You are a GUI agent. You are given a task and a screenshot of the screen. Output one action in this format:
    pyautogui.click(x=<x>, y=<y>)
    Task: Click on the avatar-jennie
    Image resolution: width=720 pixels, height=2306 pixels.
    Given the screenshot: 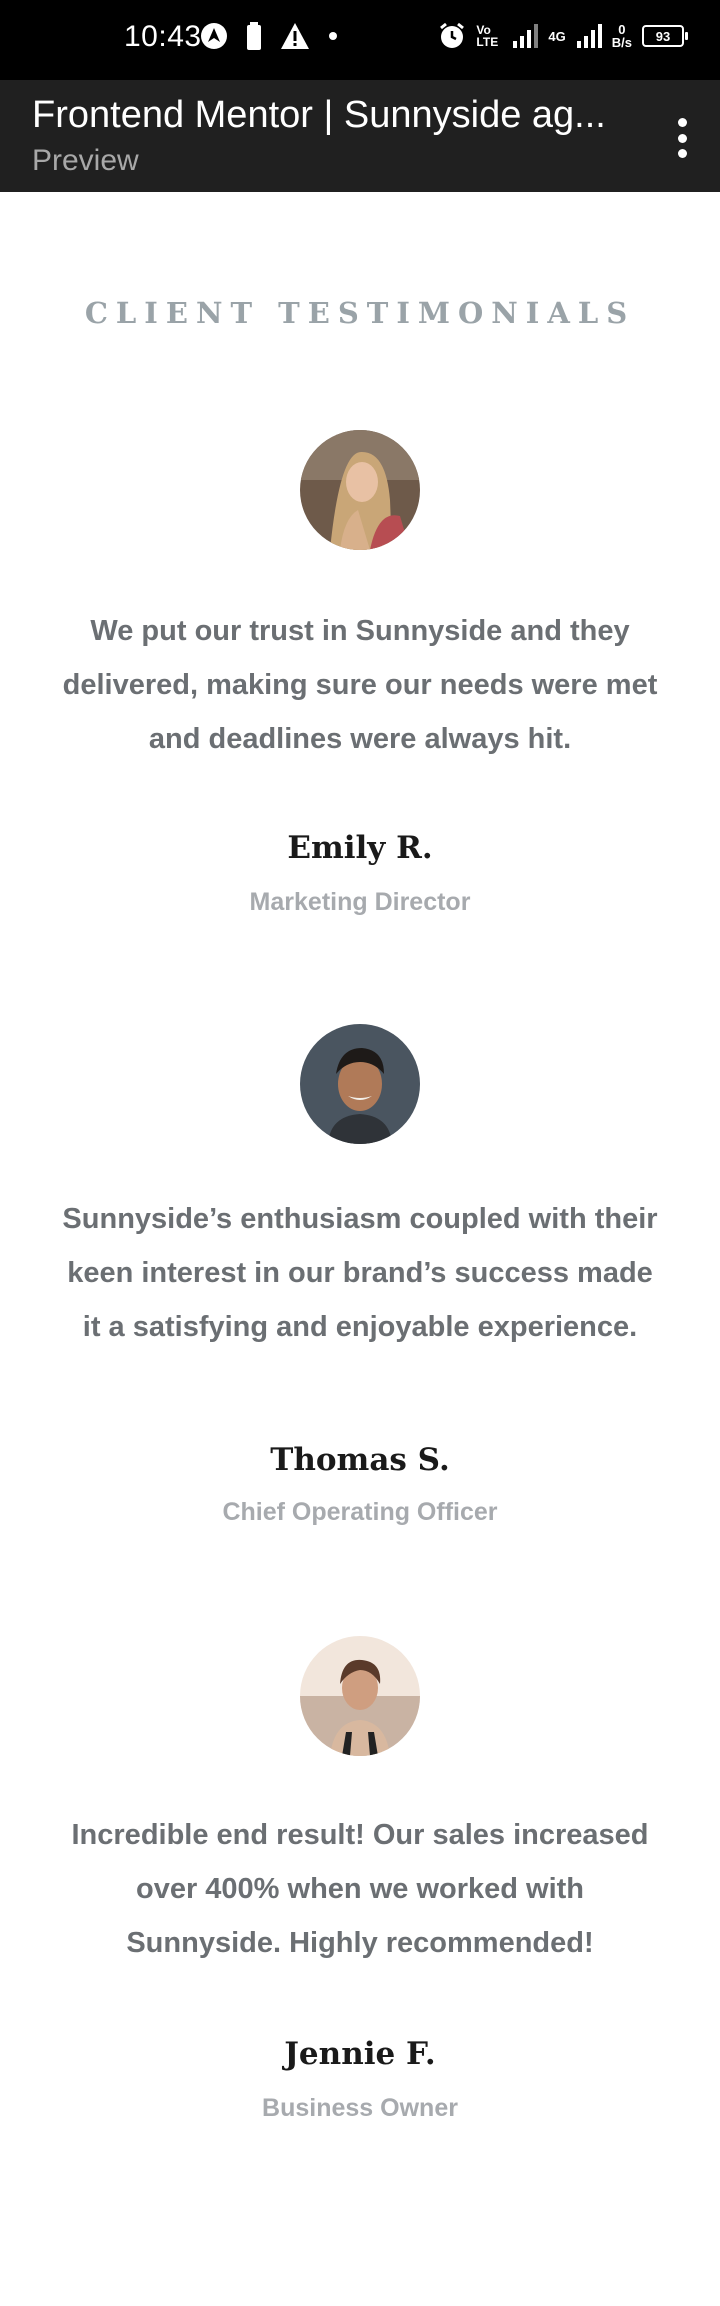 What is the action you would take?
    pyautogui.click(x=360, y=1696)
    